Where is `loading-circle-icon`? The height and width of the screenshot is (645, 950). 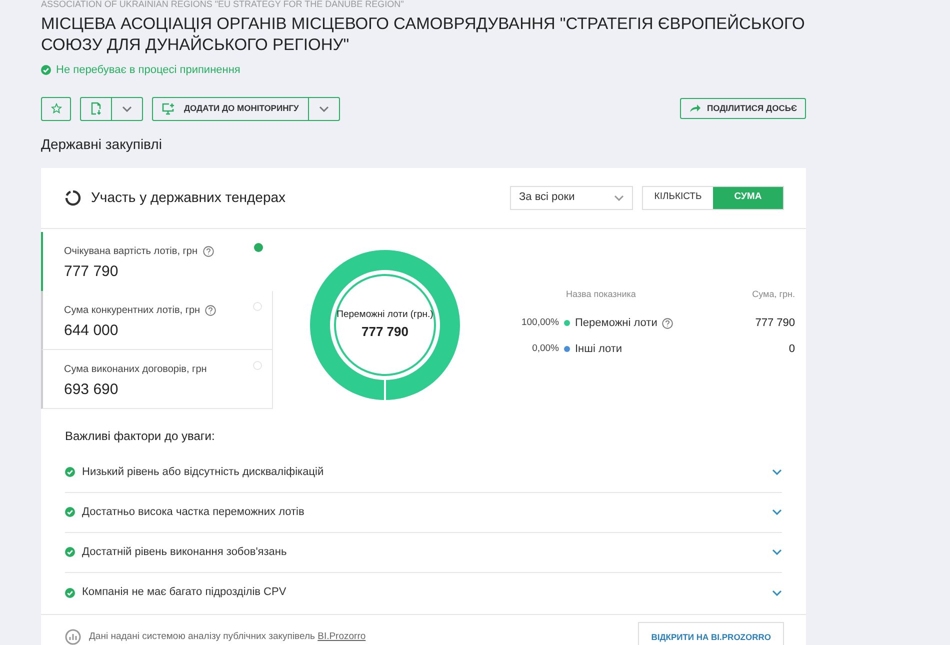 loading-circle-icon is located at coordinates (73, 198).